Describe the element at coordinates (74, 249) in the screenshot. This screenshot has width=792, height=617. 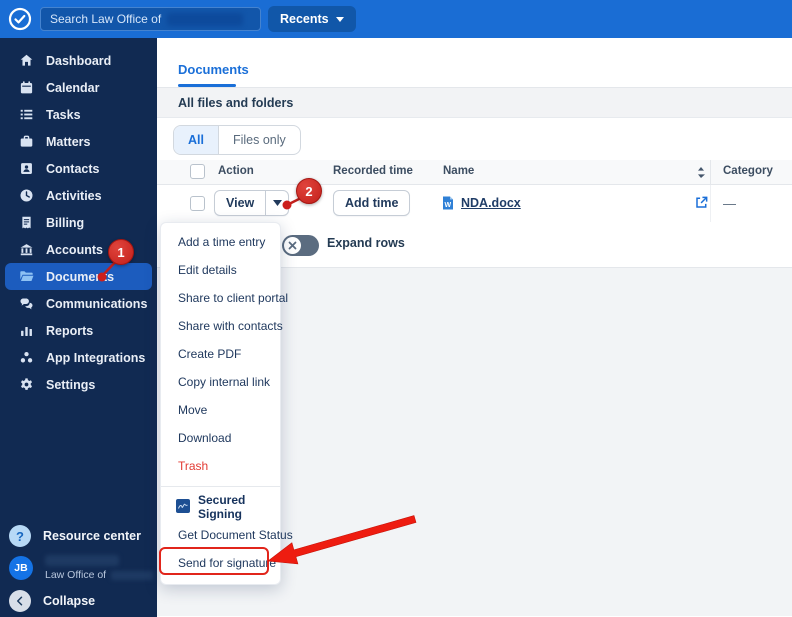
I see `sidebar-item-label: Accounts` at that location.